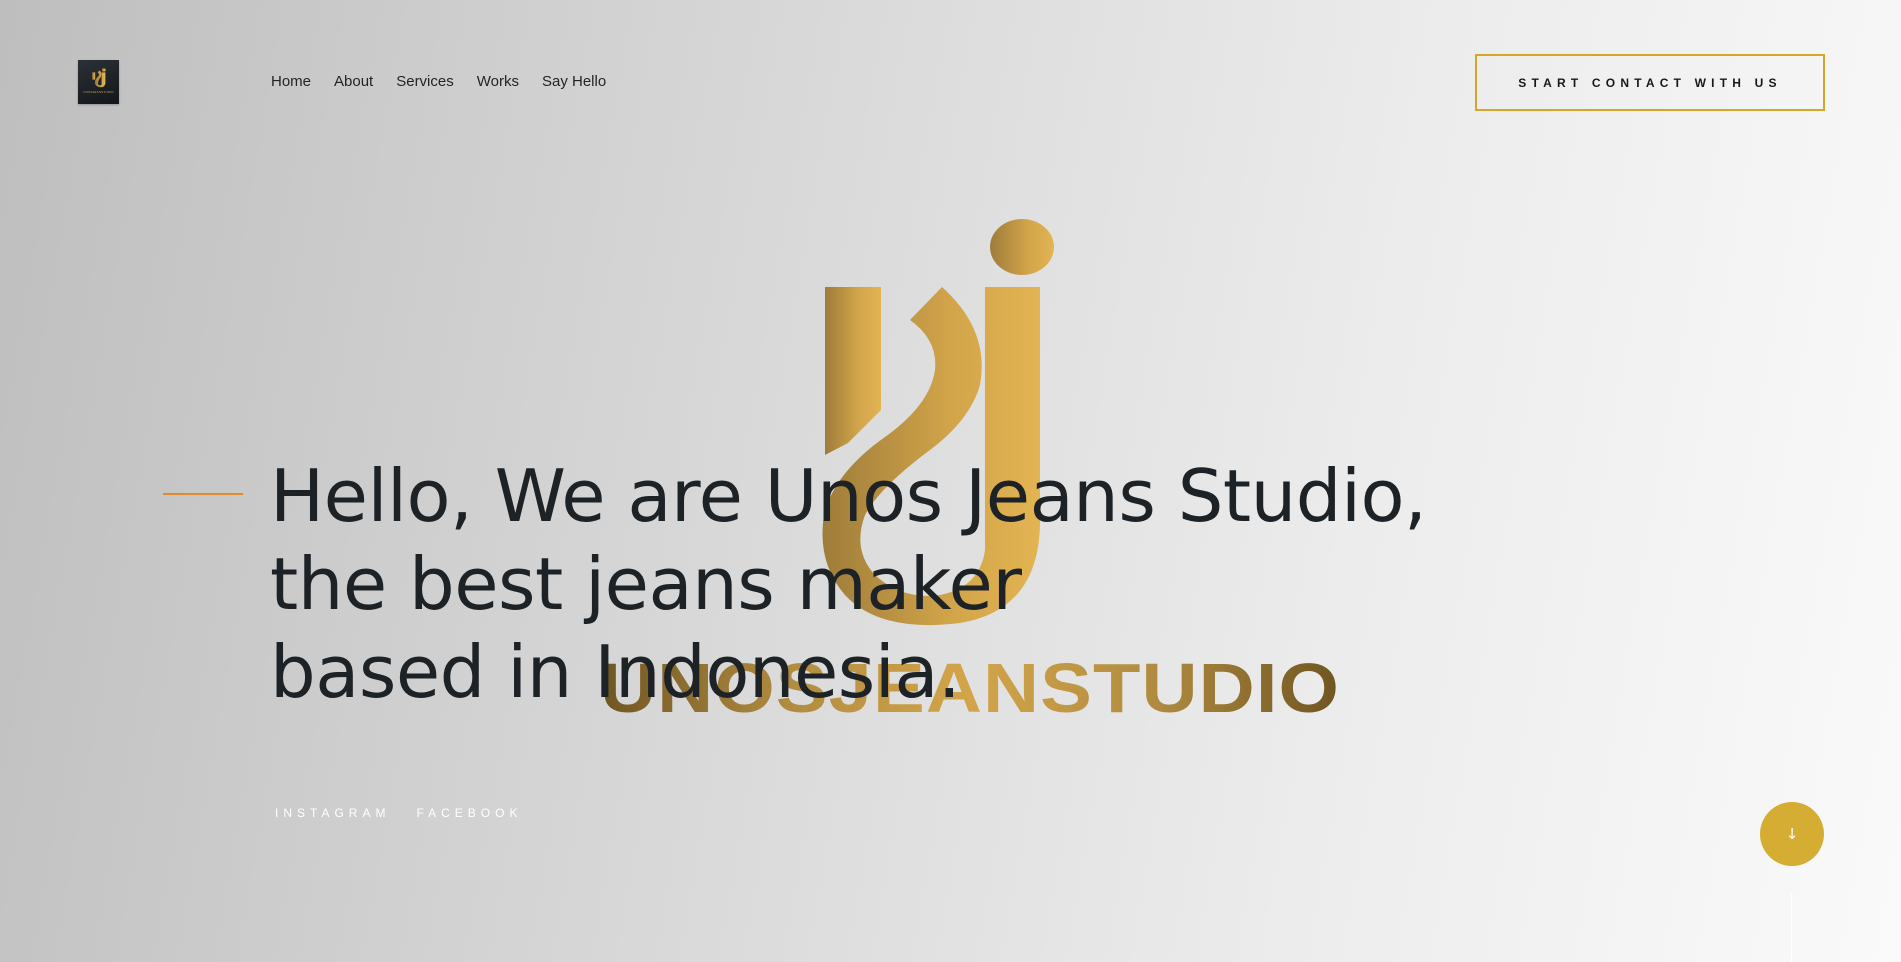  What do you see at coordinates (469, 813) in the screenshot?
I see `facebook-link: FACEBOOK` at bounding box center [469, 813].